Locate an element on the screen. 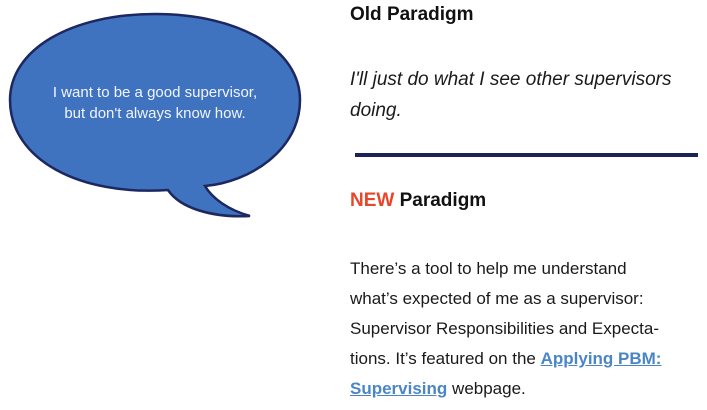 This screenshot has height=410, width=707. old-paradigm-line-2: doing. is located at coordinates (376, 110).